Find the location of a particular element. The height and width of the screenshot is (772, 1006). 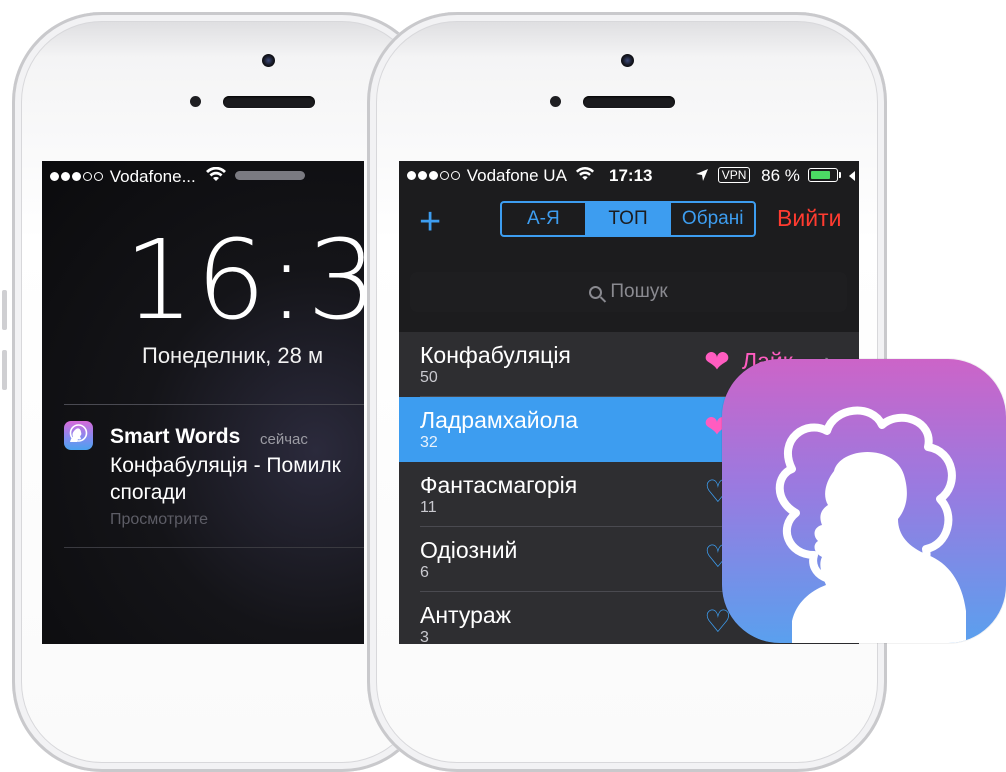

lock-time: 16:30 is located at coordinates (244, 280).